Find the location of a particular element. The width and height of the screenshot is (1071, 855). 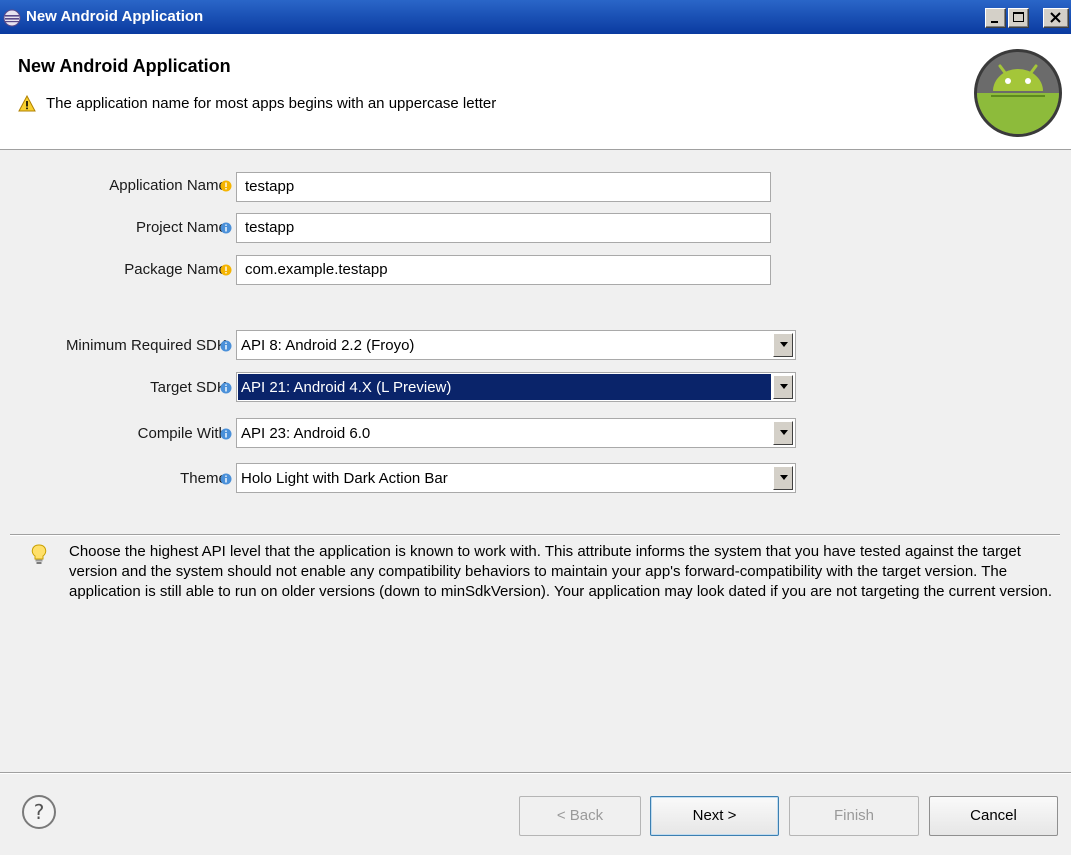

lightbulb-icon is located at coordinates (39, 554).